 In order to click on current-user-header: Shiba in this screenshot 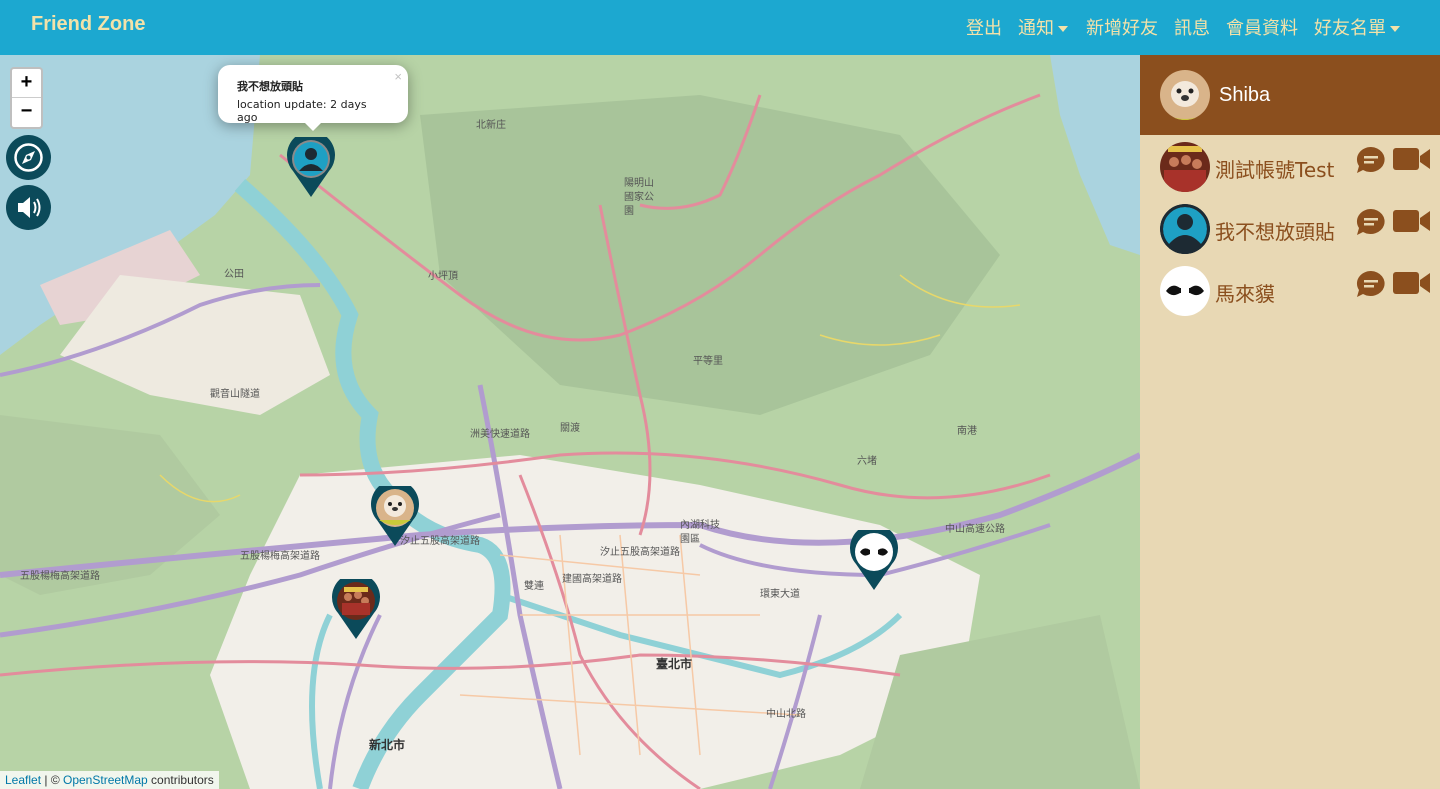, I will do `click(1290, 95)`.